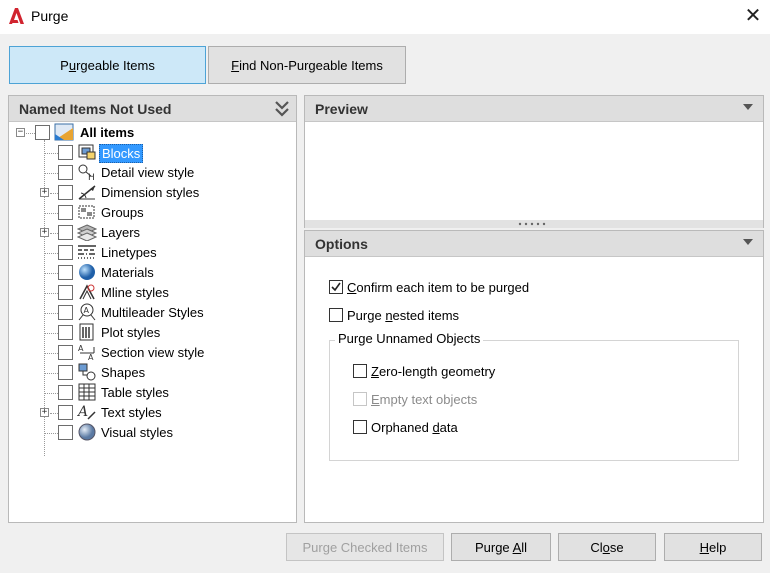  What do you see at coordinates (135, 292) in the screenshot?
I see `tree-item-label: Mline styles` at bounding box center [135, 292].